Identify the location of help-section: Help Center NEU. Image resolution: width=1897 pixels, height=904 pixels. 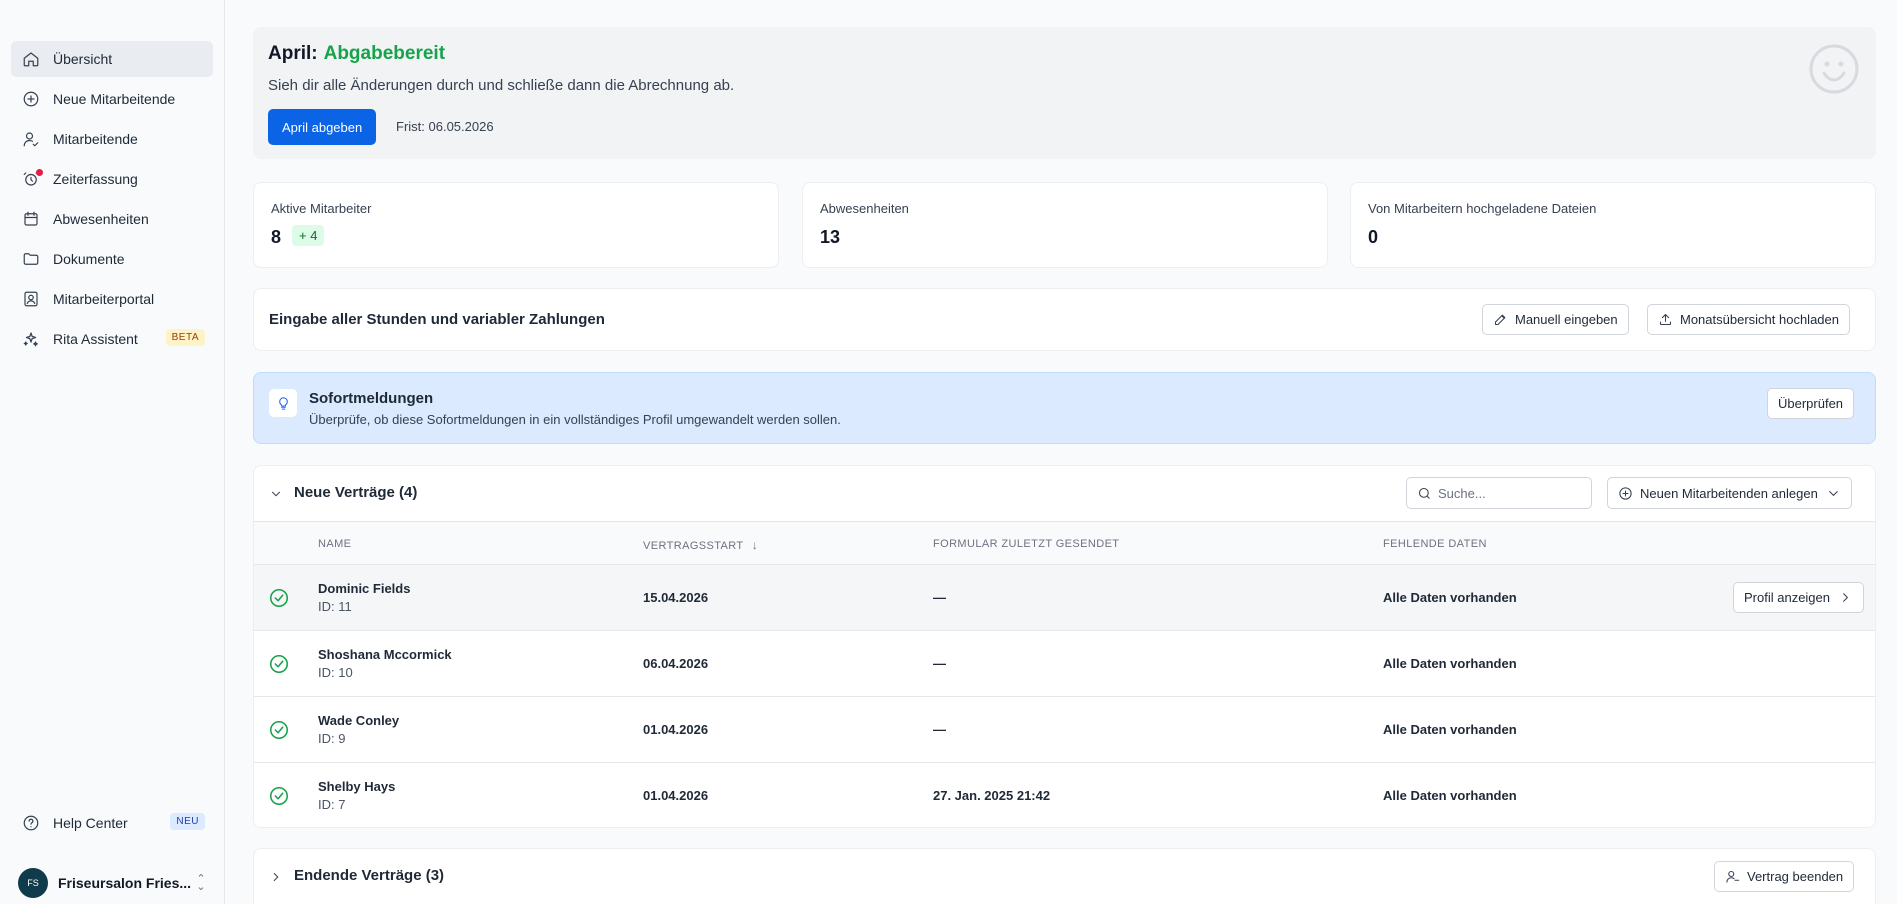
(112, 825).